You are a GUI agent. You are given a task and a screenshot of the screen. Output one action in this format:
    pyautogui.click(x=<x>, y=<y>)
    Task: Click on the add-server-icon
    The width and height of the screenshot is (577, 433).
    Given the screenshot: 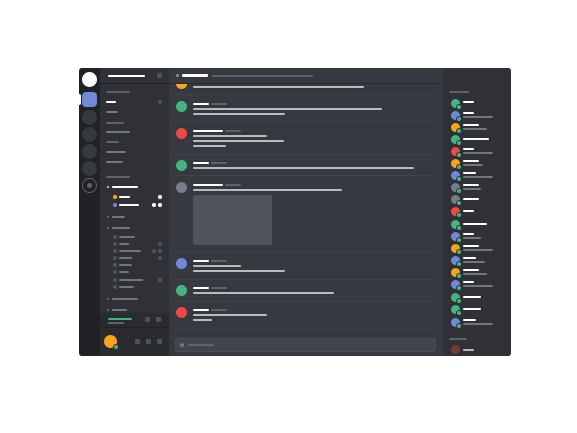 What is the action you would take?
    pyautogui.click(x=89, y=185)
    